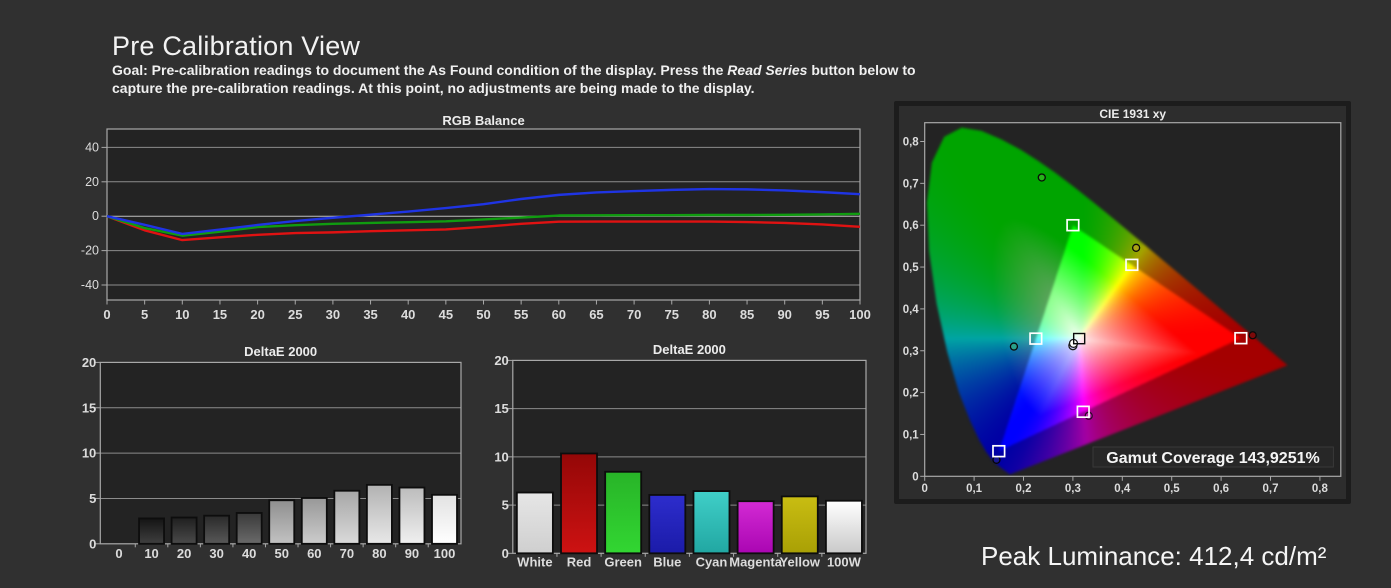 The width and height of the screenshot is (1391, 588). Describe the element at coordinates (521, 314) in the screenshot. I see `svg-text: 55` at that location.